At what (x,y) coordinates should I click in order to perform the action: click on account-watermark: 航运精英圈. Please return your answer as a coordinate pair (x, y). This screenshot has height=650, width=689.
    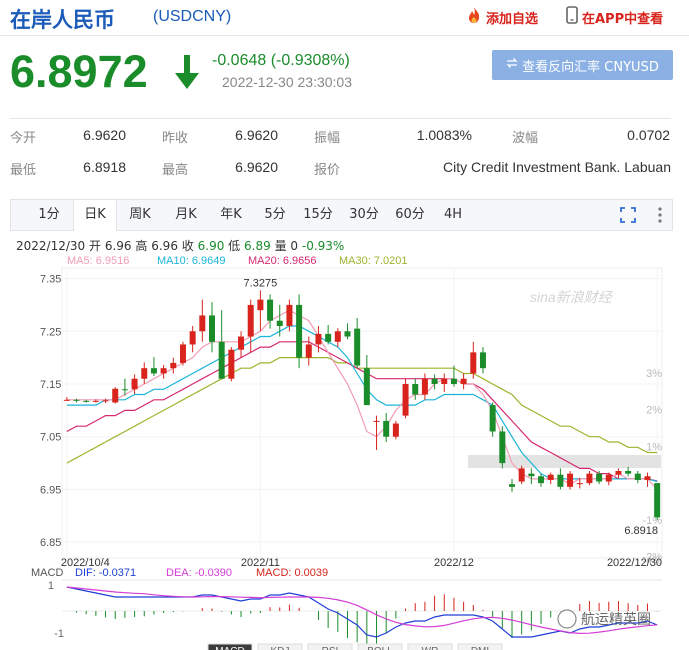
    Looking at the image, I should click on (604, 619).